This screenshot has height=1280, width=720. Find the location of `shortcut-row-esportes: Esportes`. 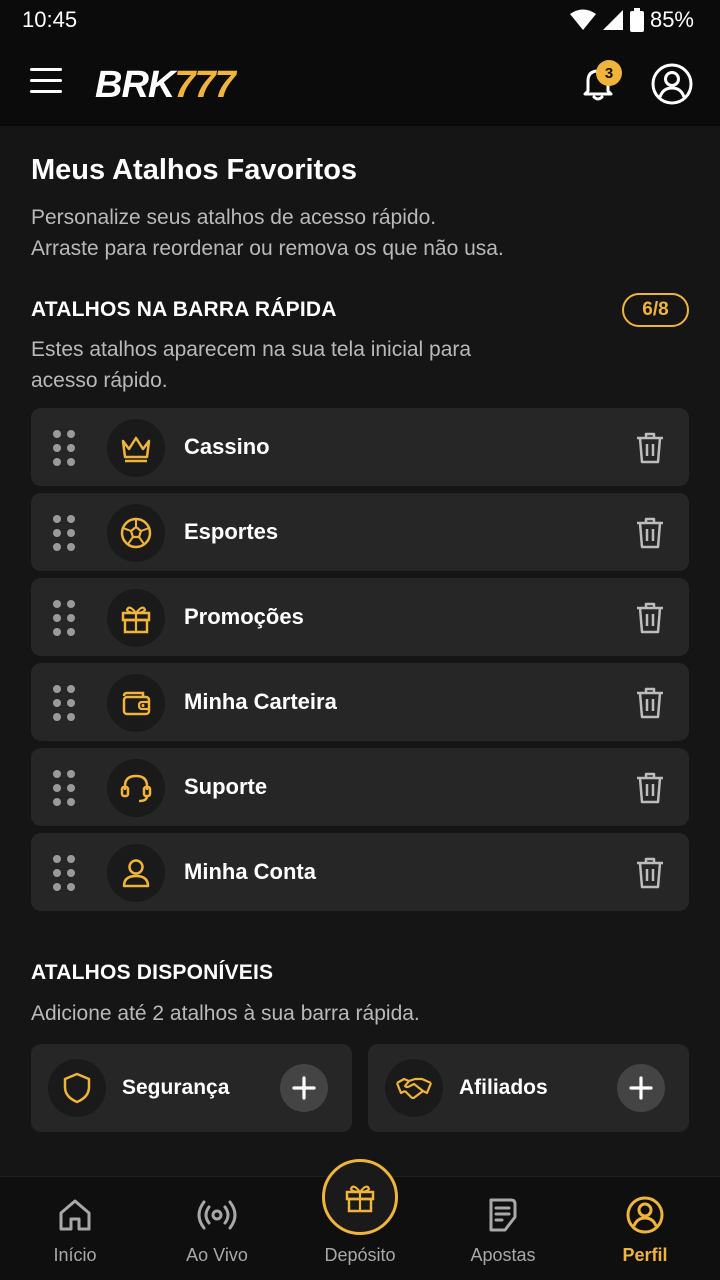

shortcut-row-esportes: Esportes is located at coordinates (360, 532).